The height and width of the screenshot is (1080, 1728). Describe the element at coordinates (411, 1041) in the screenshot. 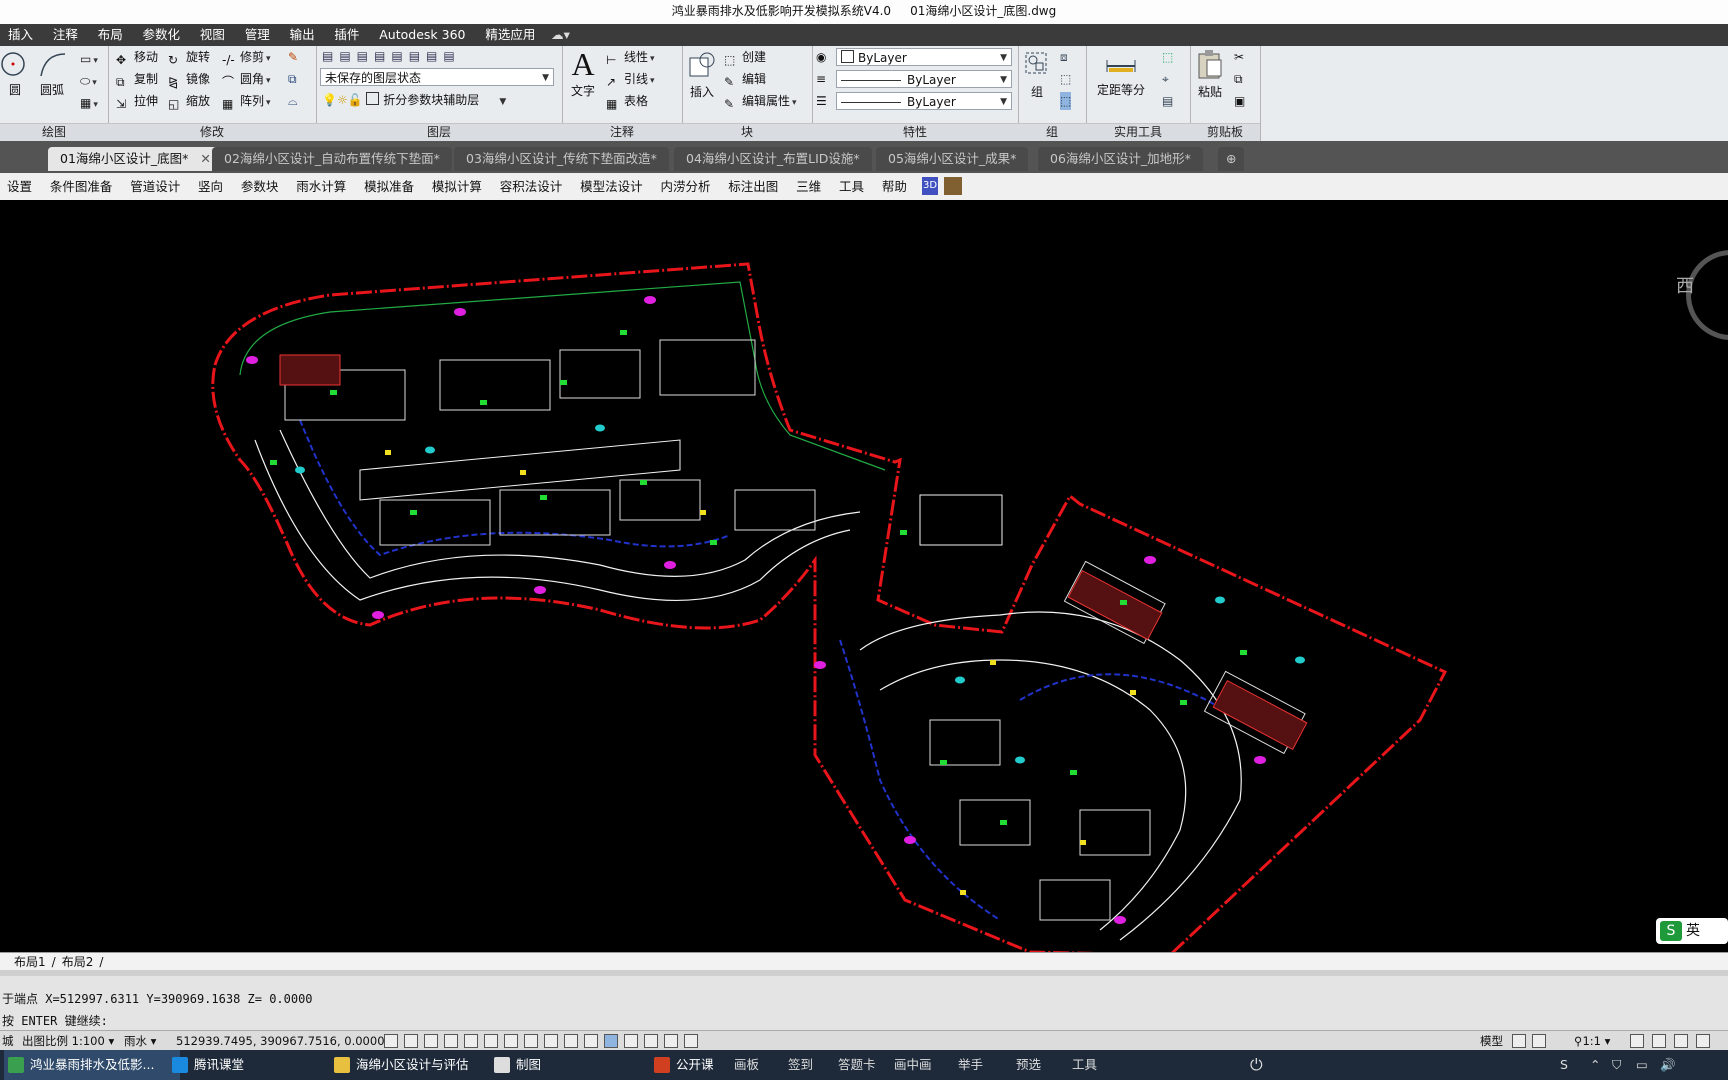

I see `snap-icon` at that location.